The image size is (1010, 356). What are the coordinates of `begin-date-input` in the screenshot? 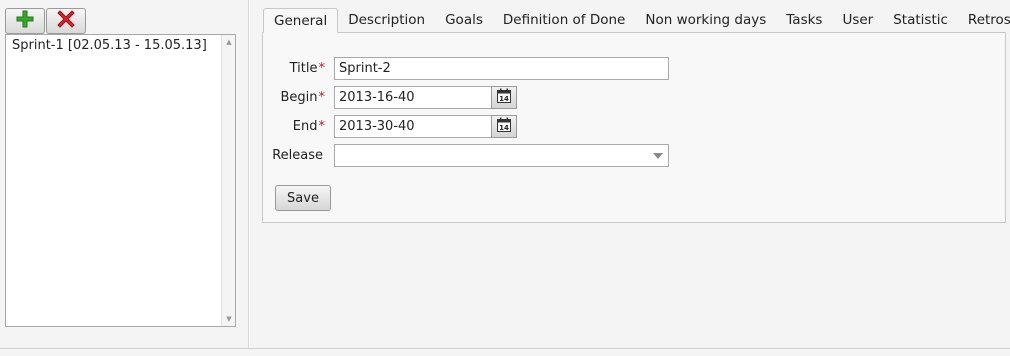 It's located at (413, 97).